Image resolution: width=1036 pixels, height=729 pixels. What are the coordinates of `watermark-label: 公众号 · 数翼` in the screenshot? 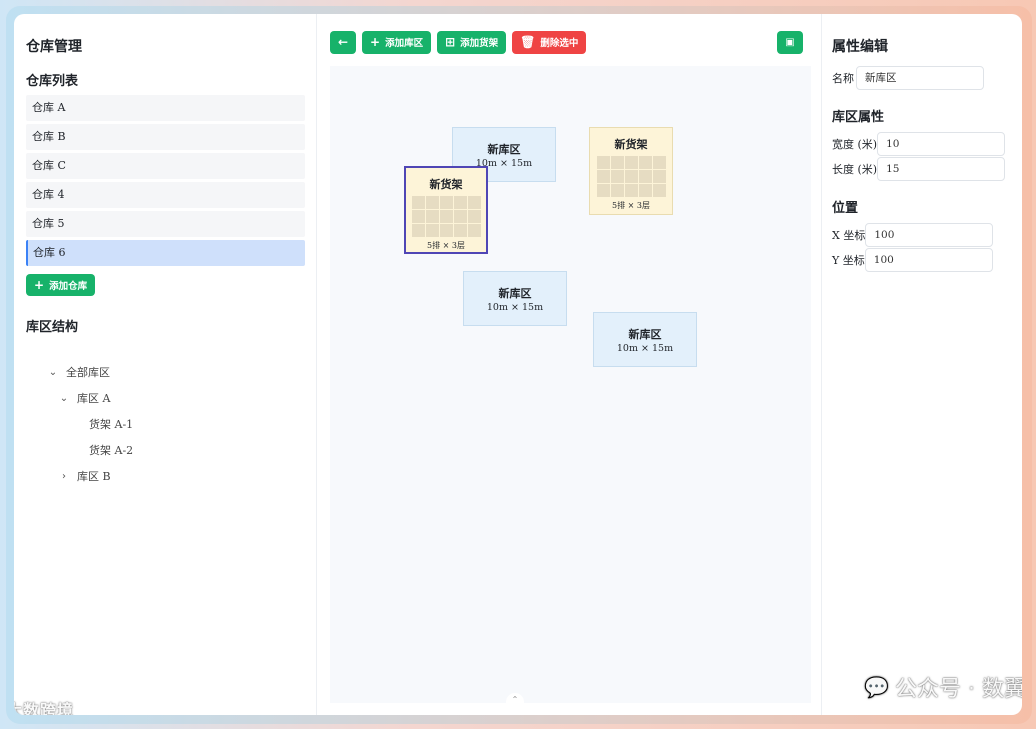 It's located at (958, 689).